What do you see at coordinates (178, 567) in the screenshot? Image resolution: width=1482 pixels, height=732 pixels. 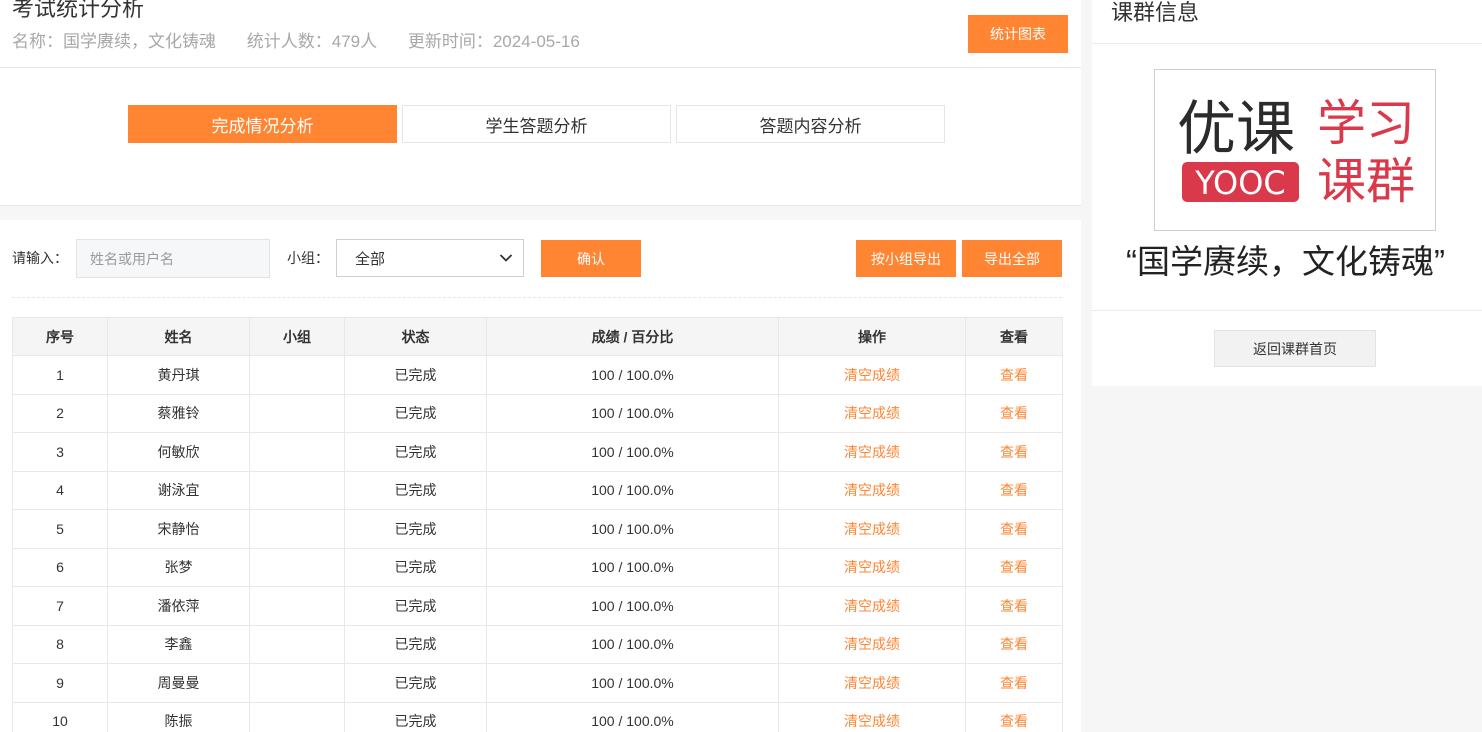 I see `cell-name: 张梦` at bounding box center [178, 567].